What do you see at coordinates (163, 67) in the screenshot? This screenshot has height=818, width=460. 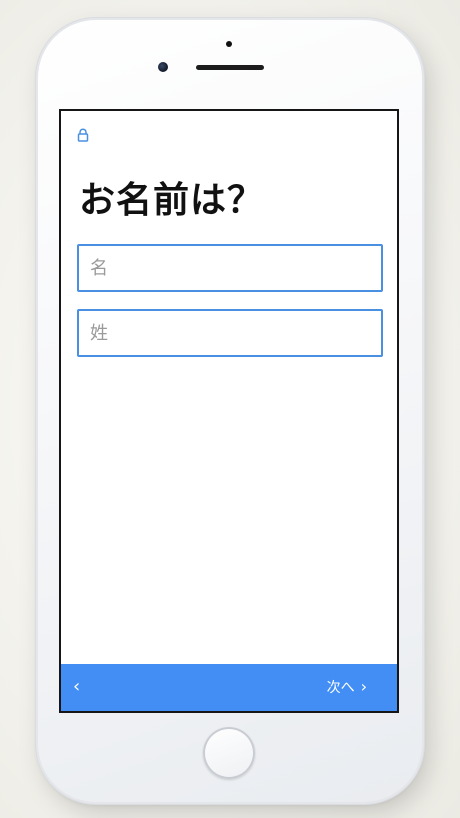 I see `front-camera` at bounding box center [163, 67].